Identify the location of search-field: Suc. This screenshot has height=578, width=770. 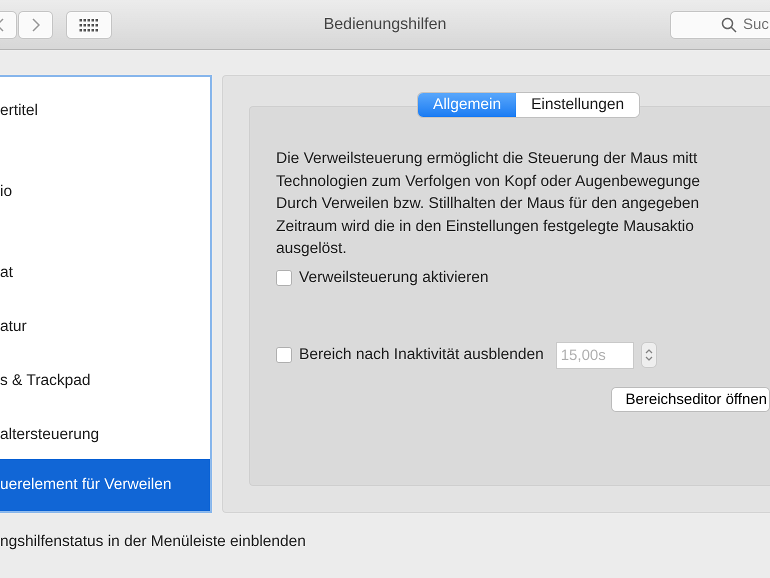
(720, 24).